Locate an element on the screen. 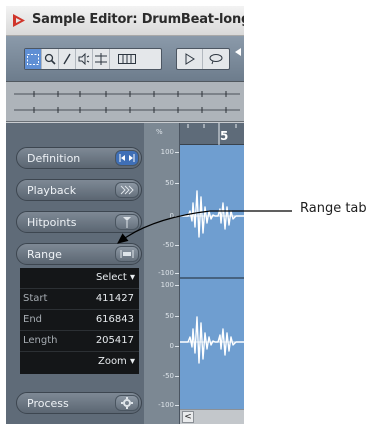 The image size is (386, 429). callout-label: Range tab is located at coordinates (333, 208).